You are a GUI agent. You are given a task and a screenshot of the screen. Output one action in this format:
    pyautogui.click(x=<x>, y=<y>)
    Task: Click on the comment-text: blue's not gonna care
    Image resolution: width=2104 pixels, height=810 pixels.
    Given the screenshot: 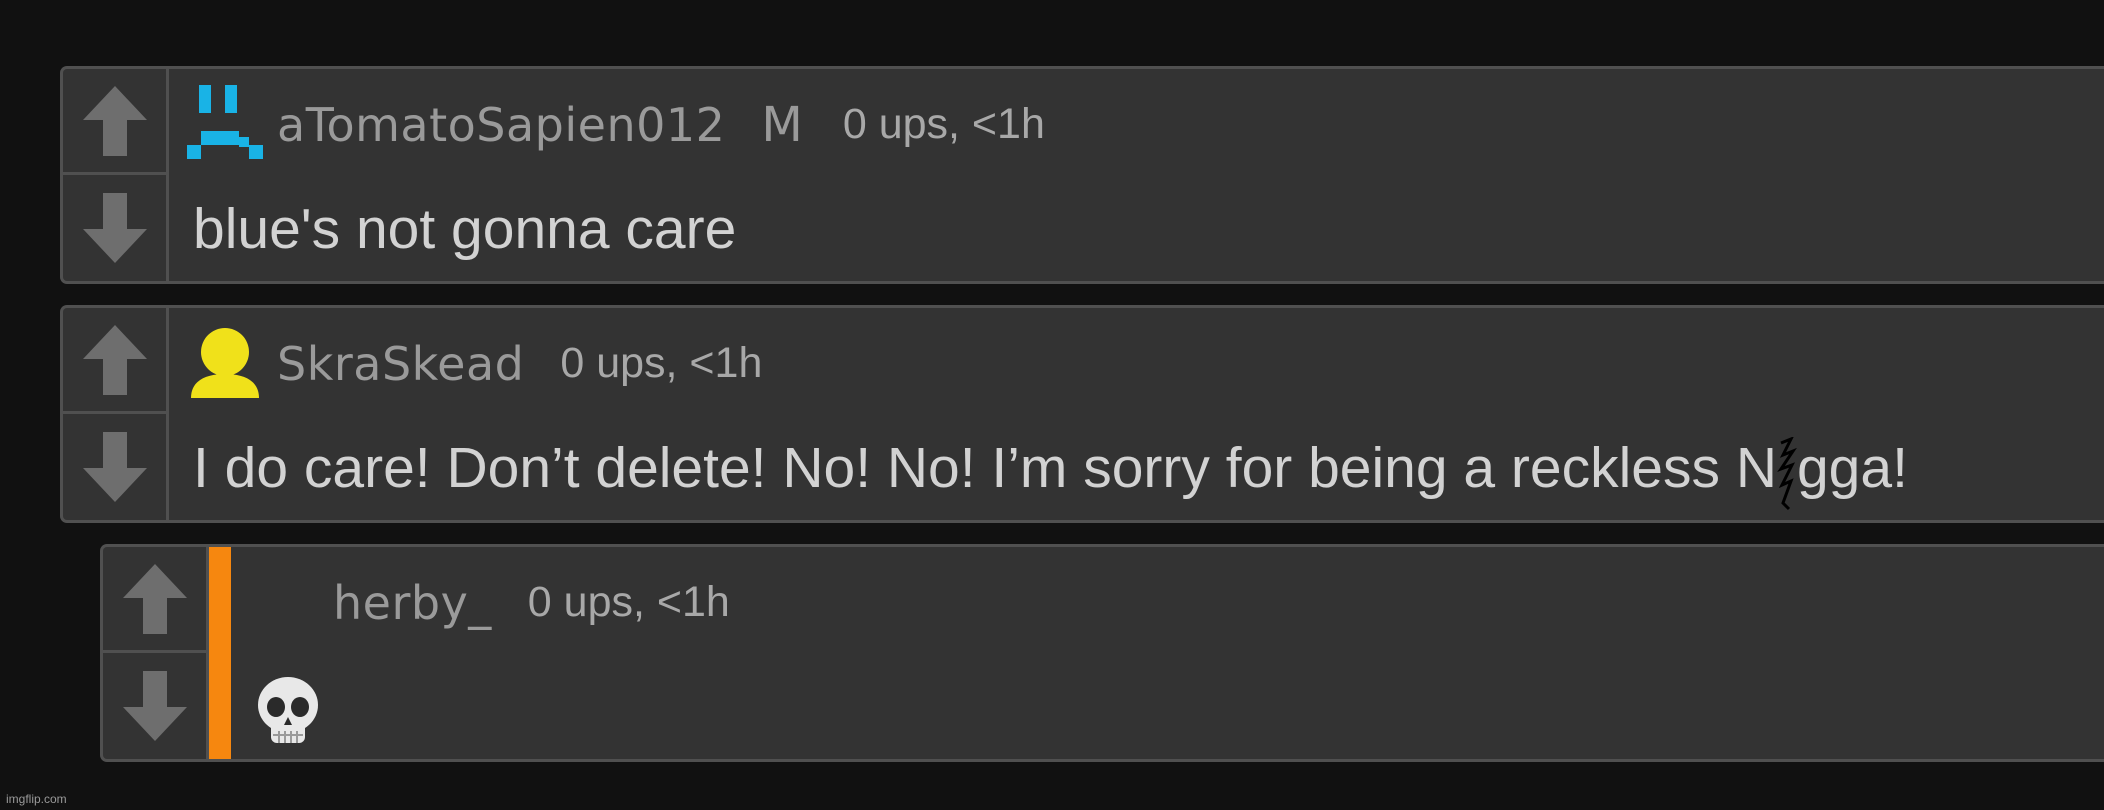 What is the action you would take?
    pyautogui.click(x=465, y=229)
    